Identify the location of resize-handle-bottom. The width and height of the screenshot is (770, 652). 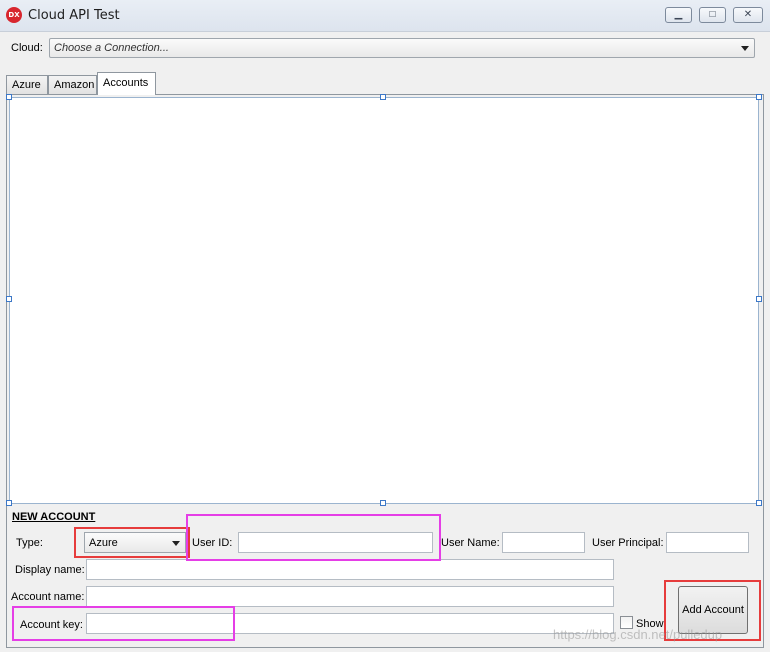
(383, 503).